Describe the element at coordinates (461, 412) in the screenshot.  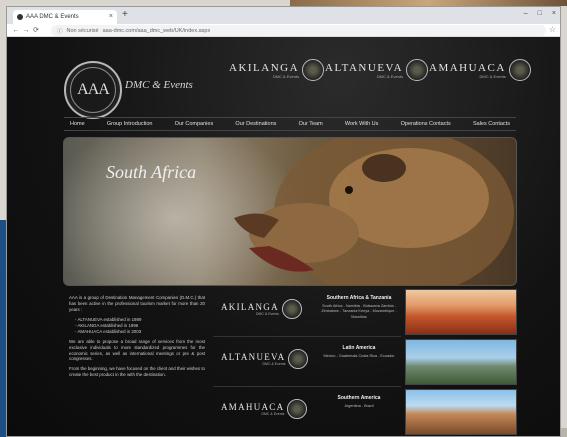
I see `coastal-cliffs-image` at that location.